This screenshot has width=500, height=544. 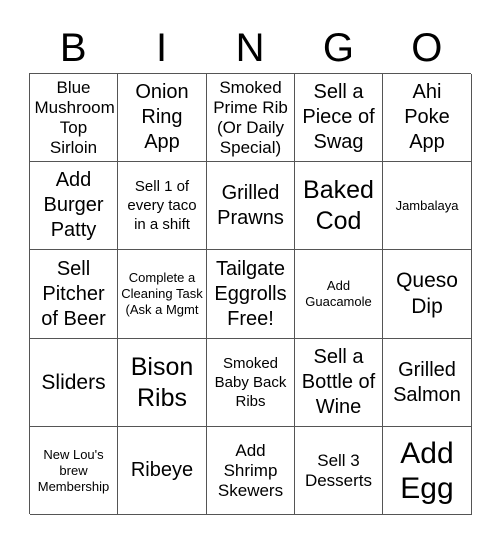 I want to click on cell-text: Sell a Bottle of Wine, so click(x=338, y=382).